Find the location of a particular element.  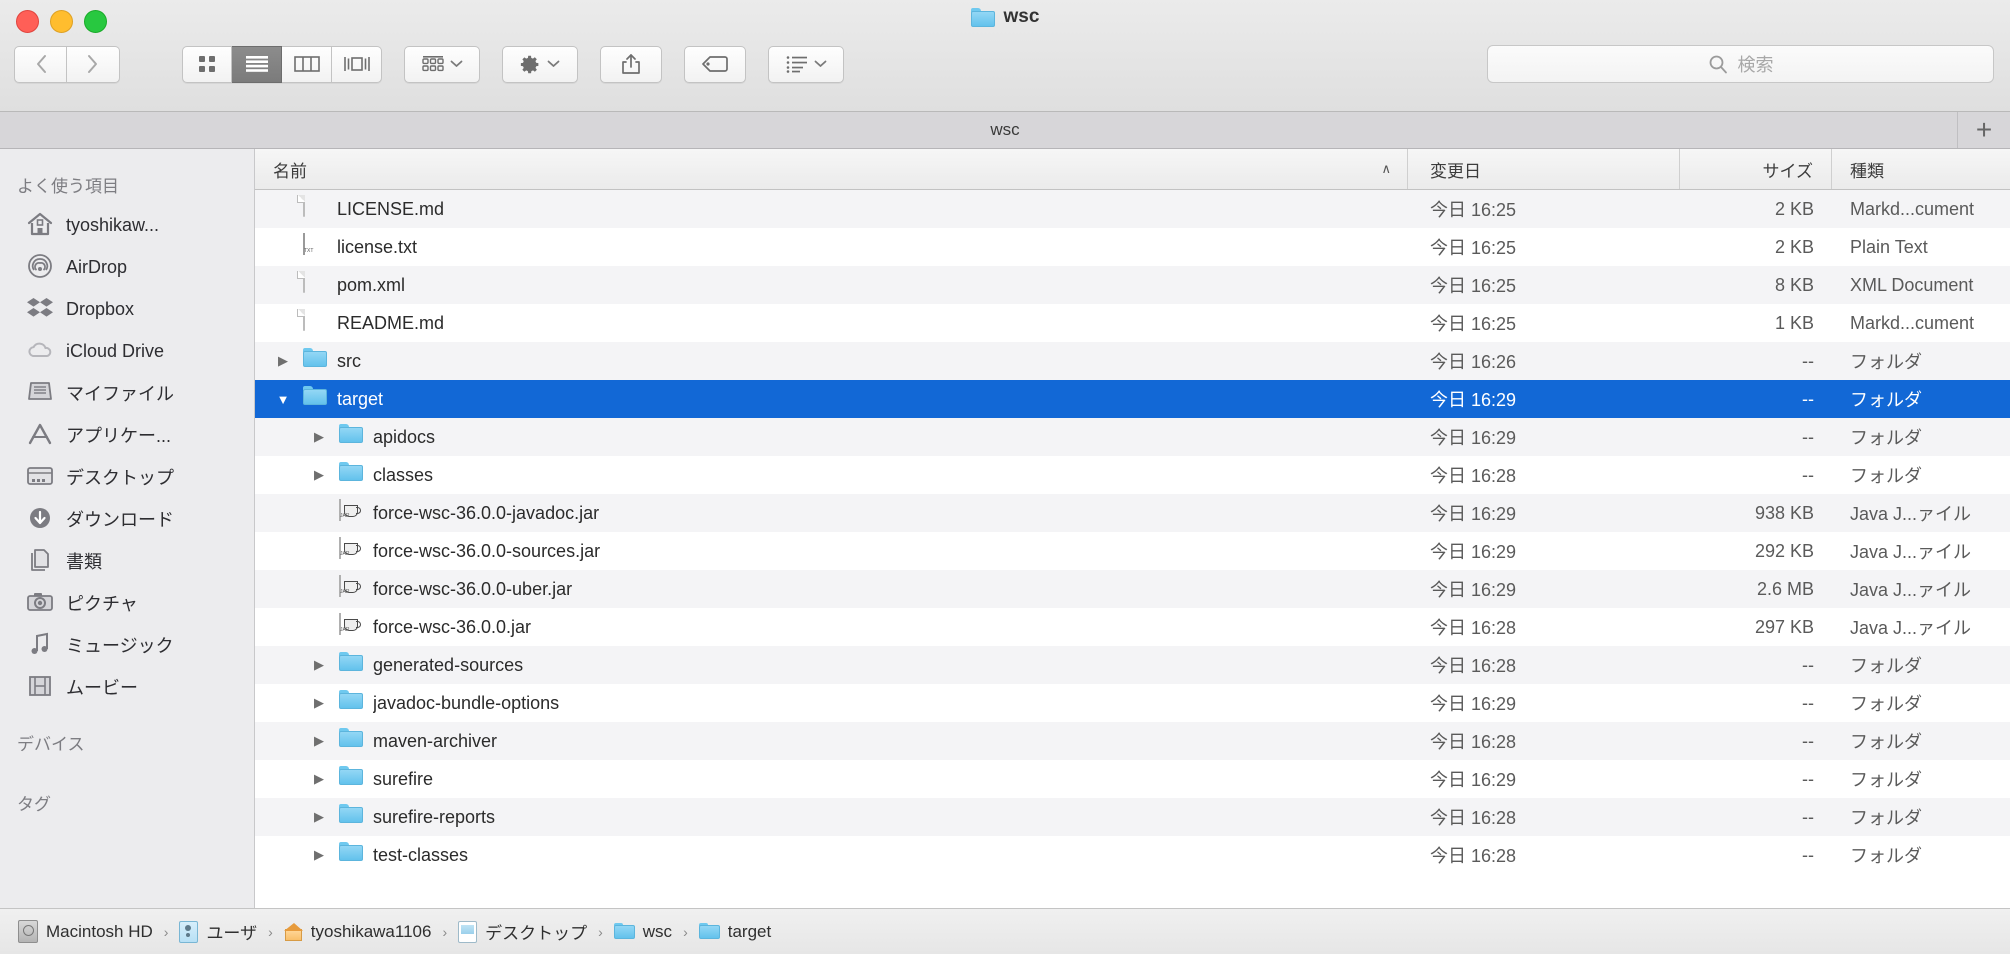

window-title: wsc is located at coordinates (1005, 17).